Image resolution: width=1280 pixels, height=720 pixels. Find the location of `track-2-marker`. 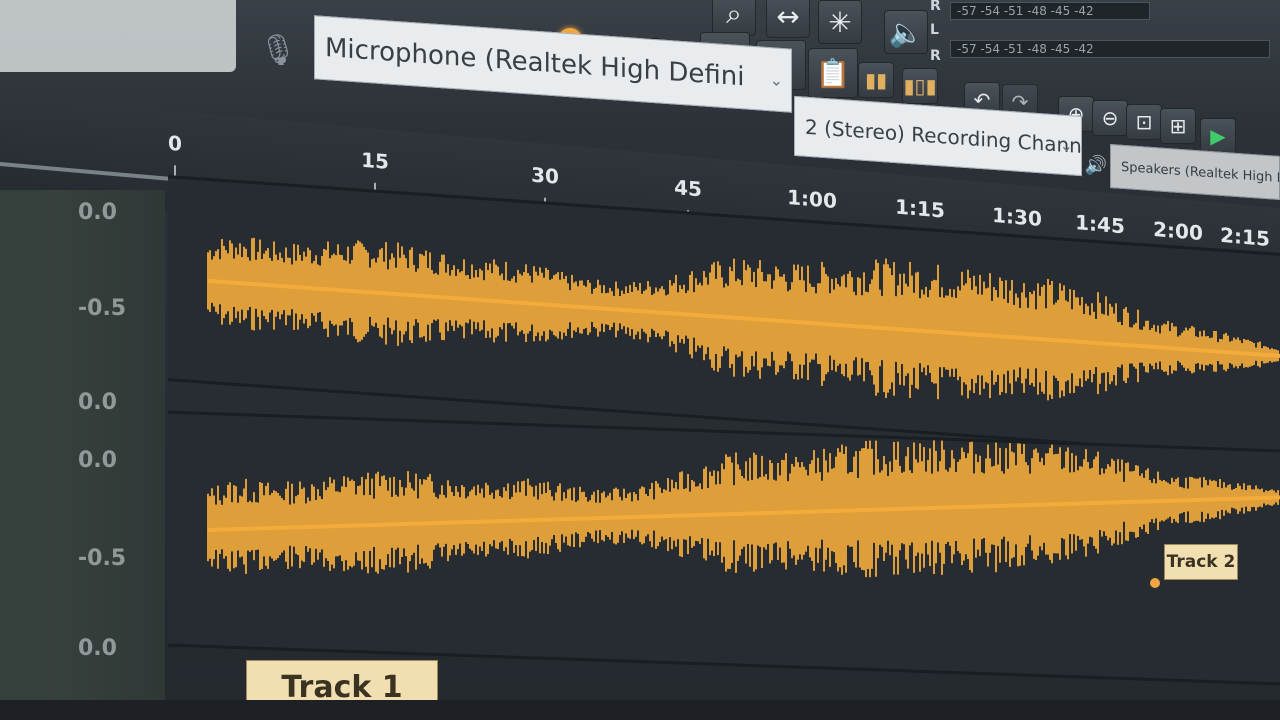

track-2-marker is located at coordinates (1155, 583).